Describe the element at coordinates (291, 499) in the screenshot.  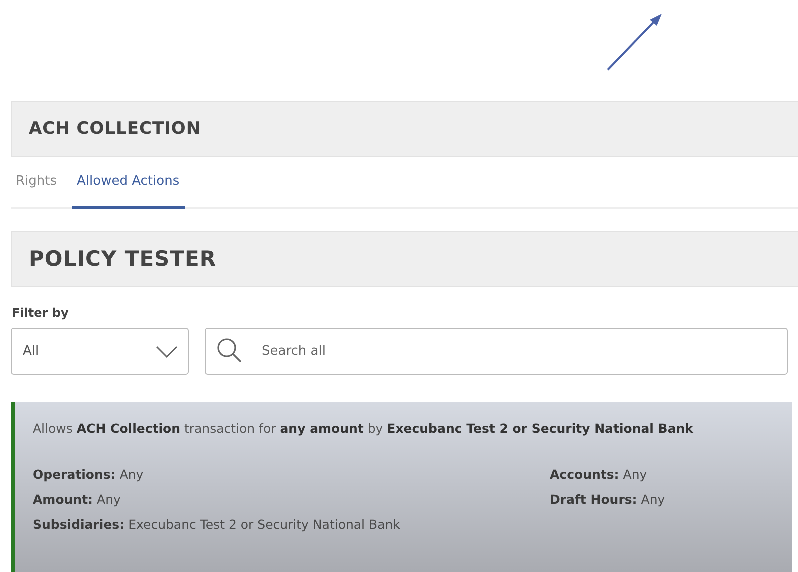
I see `detail-field: Amount: Any` at that location.